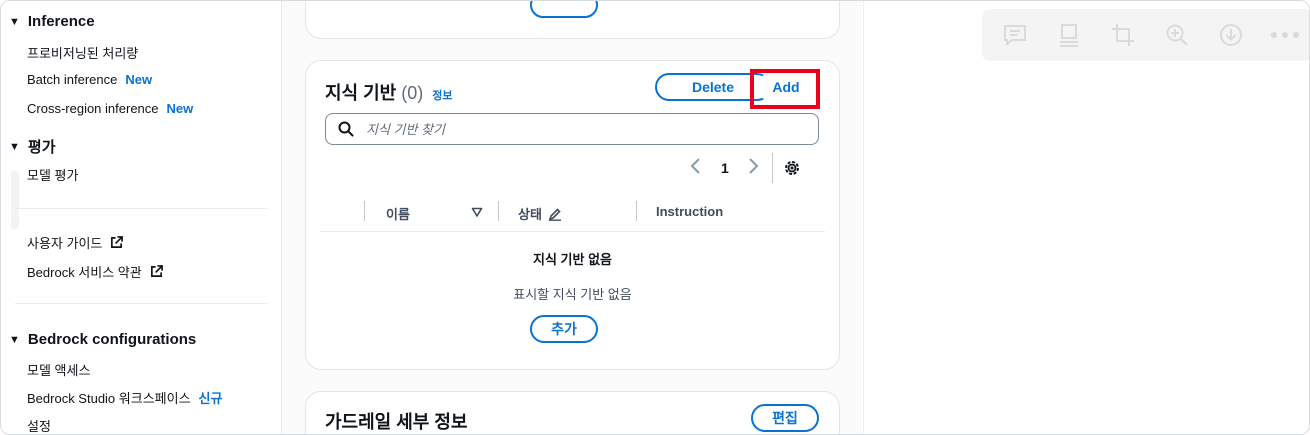  I want to click on column-label: Instruction, so click(690, 211).